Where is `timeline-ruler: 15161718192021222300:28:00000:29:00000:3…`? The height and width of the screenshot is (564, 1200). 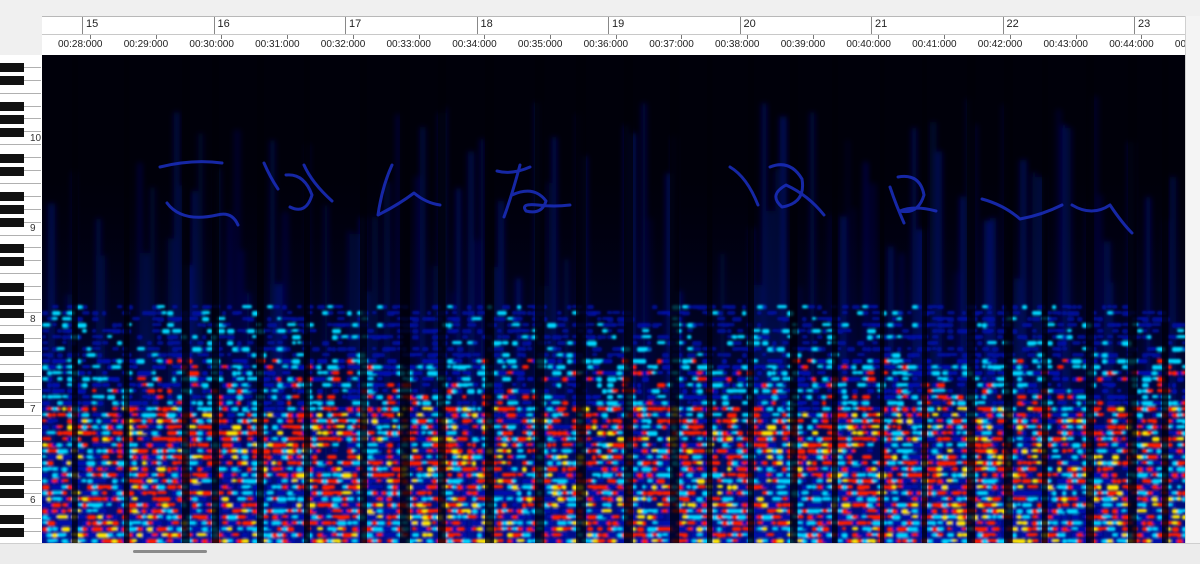 timeline-ruler: 15161718192021222300:28:00000:29:00000:3… is located at coordinates (613, 36).